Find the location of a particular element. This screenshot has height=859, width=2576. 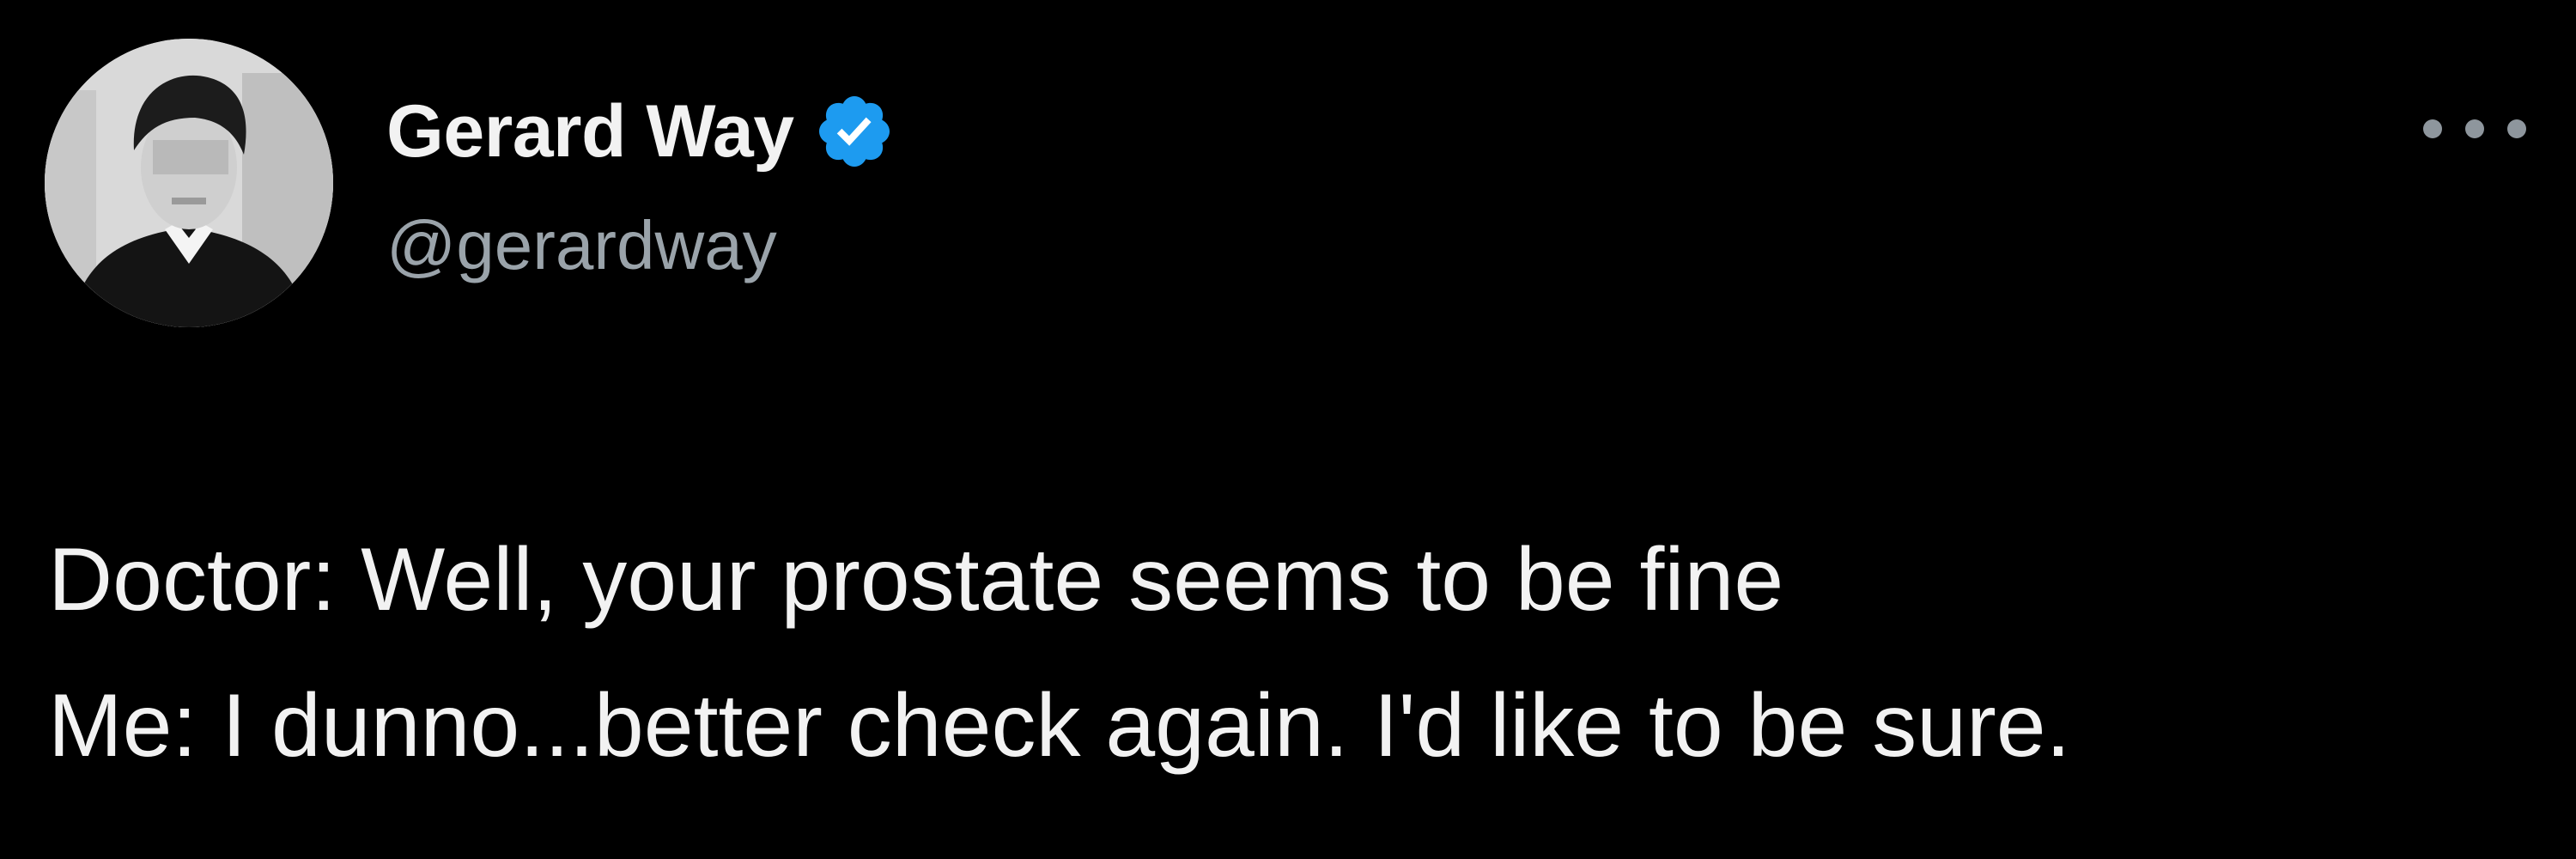

display-name: Gerard Way is located at coordinates (590, 132).